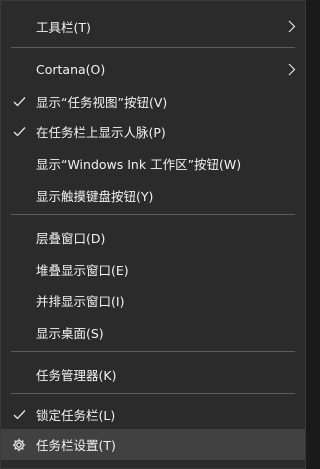 Image resolution: width=320 pixels, height=469 pixels. I want to click on menu-item-label: 锁定任务栏(L), so click(76, 415).